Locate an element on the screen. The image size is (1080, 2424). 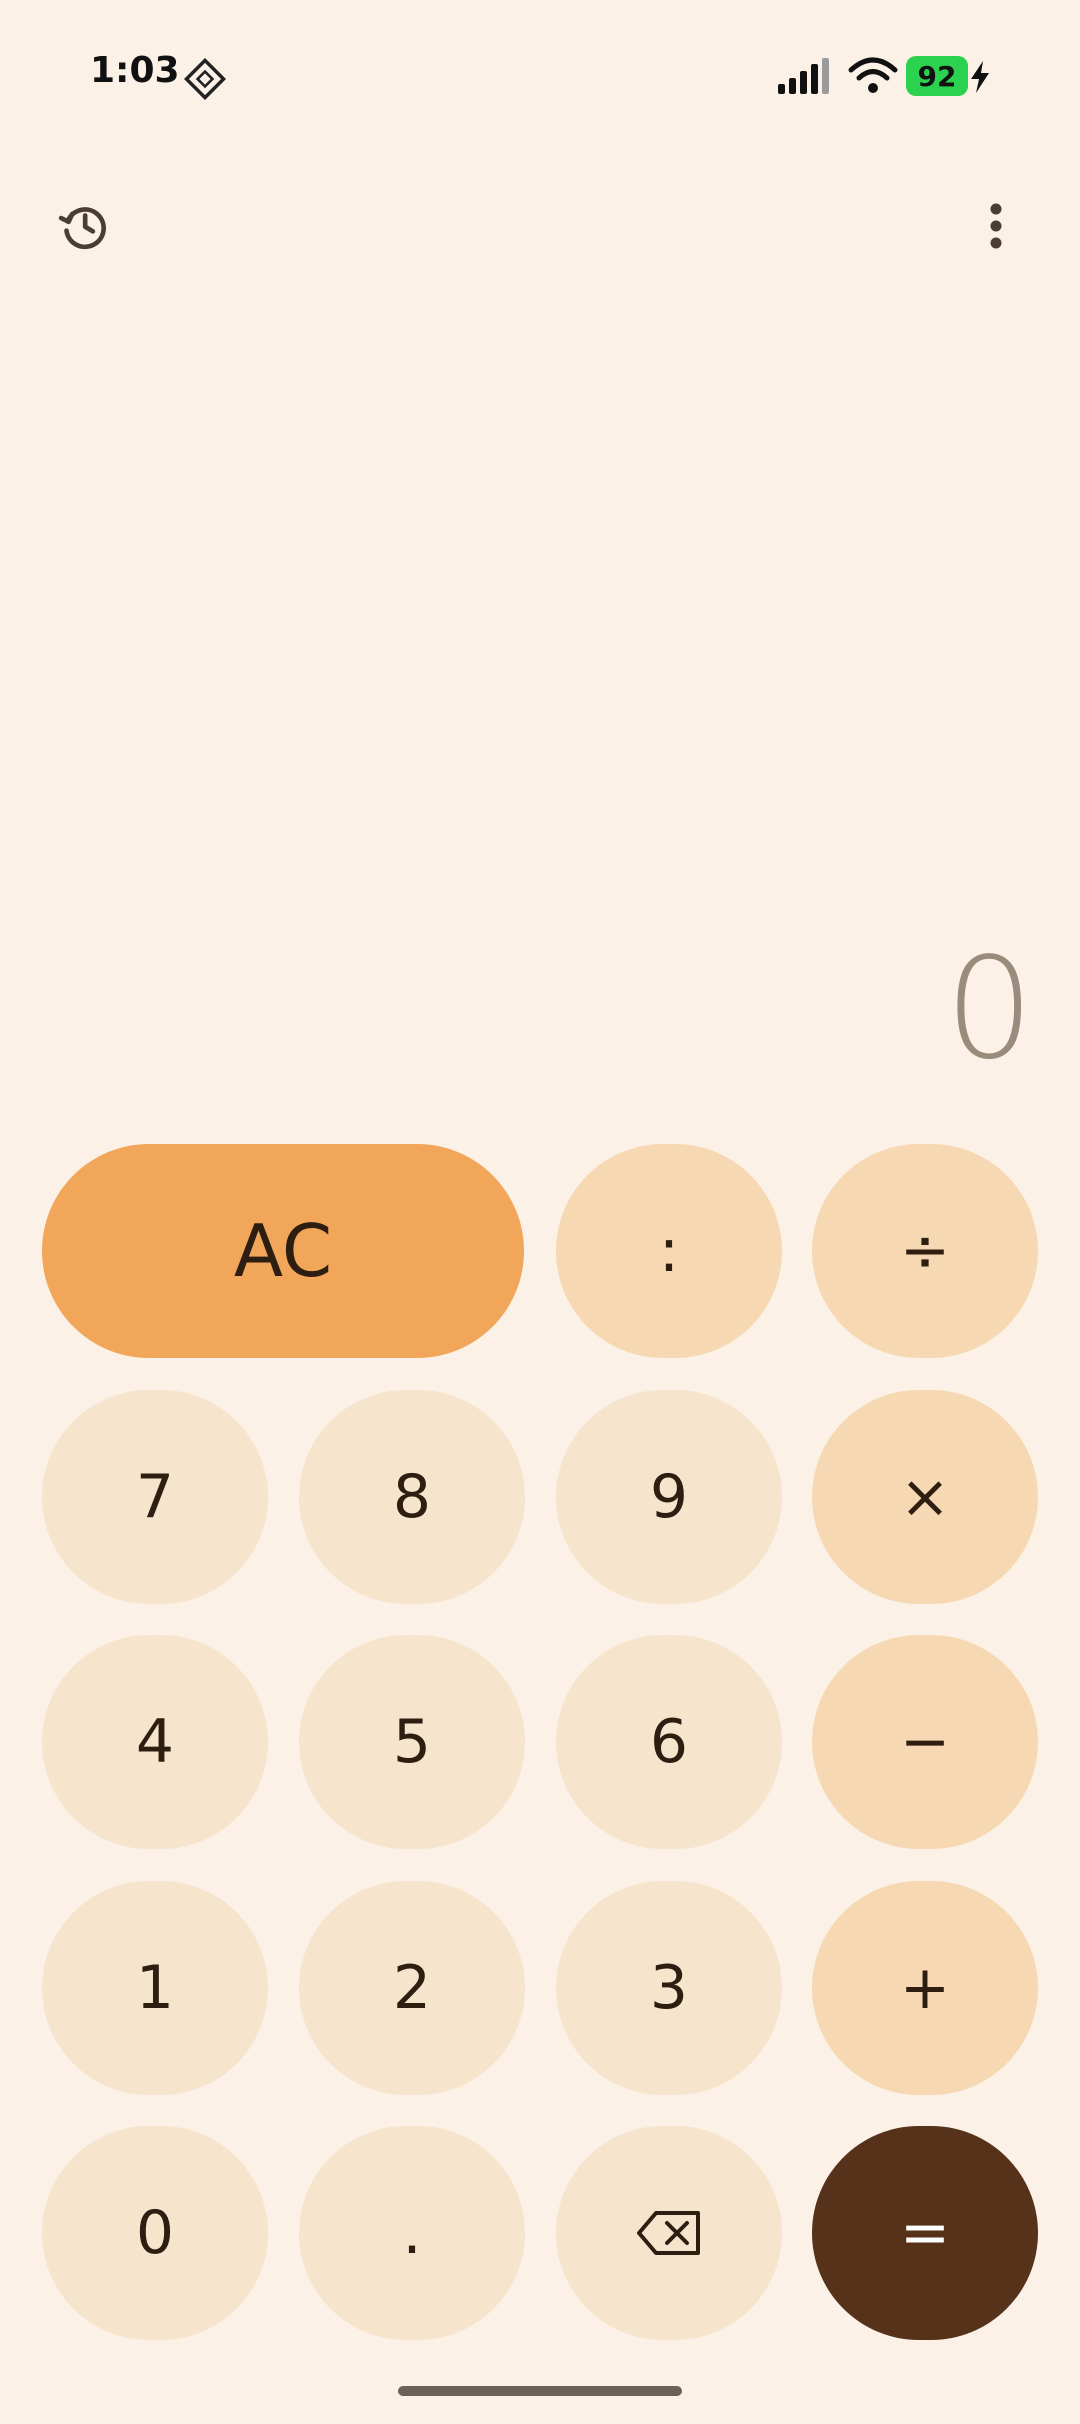
sim-card-icon is located at coordinates (205, 79).